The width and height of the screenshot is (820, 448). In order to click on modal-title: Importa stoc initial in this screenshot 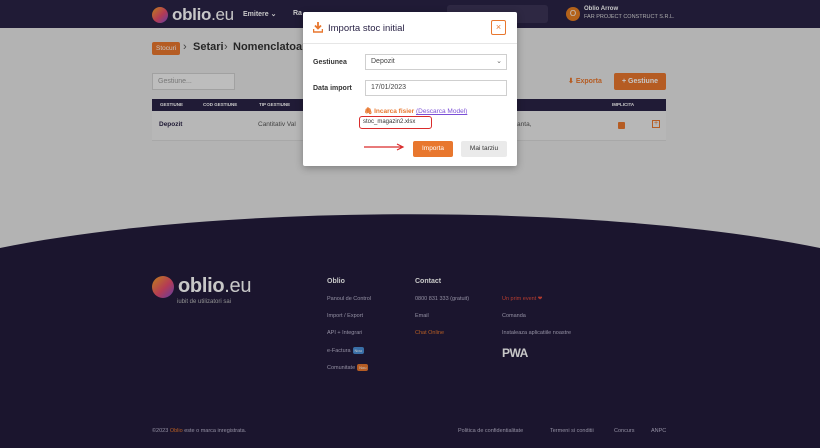, I will do `click(366, 28)`.